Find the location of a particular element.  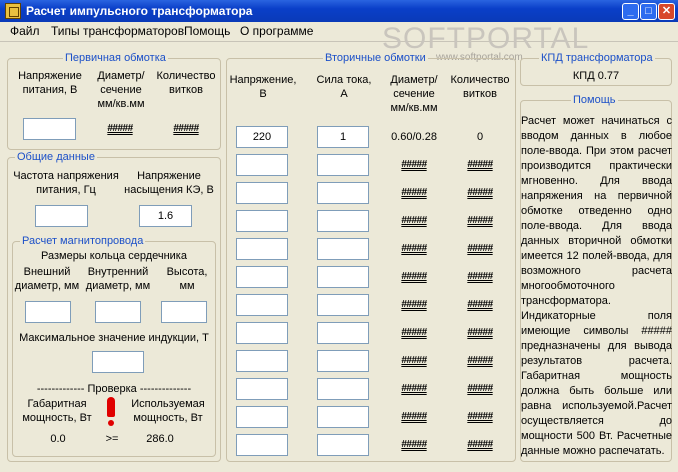

secondary-voltage-input: 220 is located at coordinates (262, 137).